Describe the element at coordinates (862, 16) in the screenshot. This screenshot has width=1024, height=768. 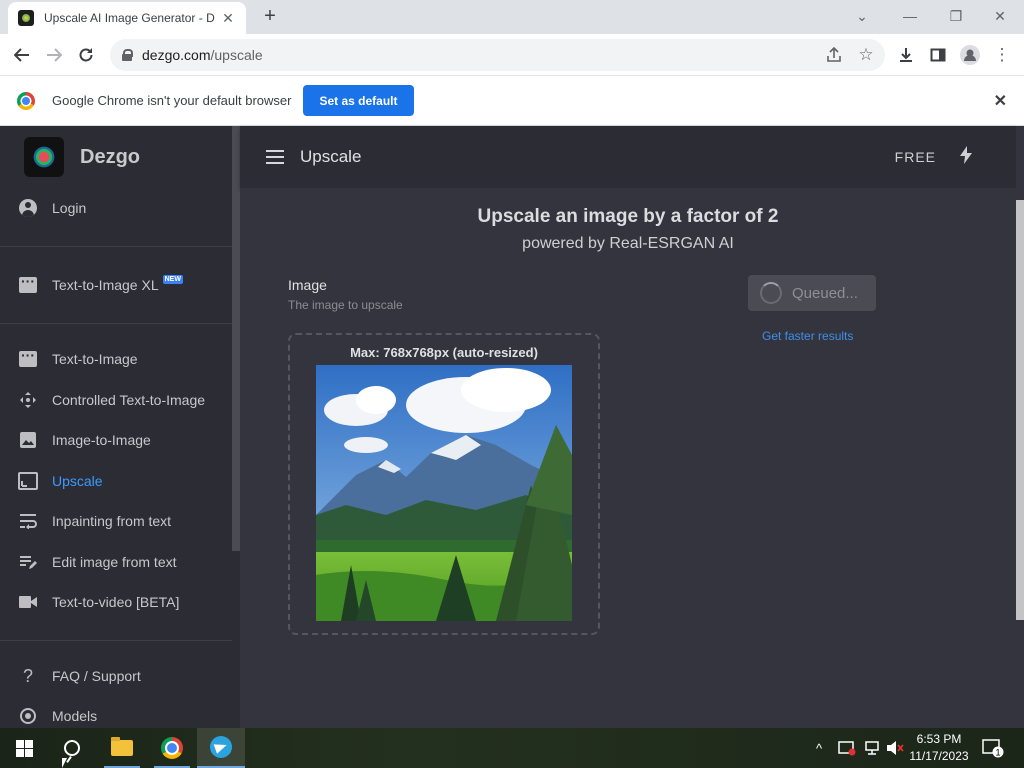
I see `tab-search-chevron-icon: ⌄` at that location.